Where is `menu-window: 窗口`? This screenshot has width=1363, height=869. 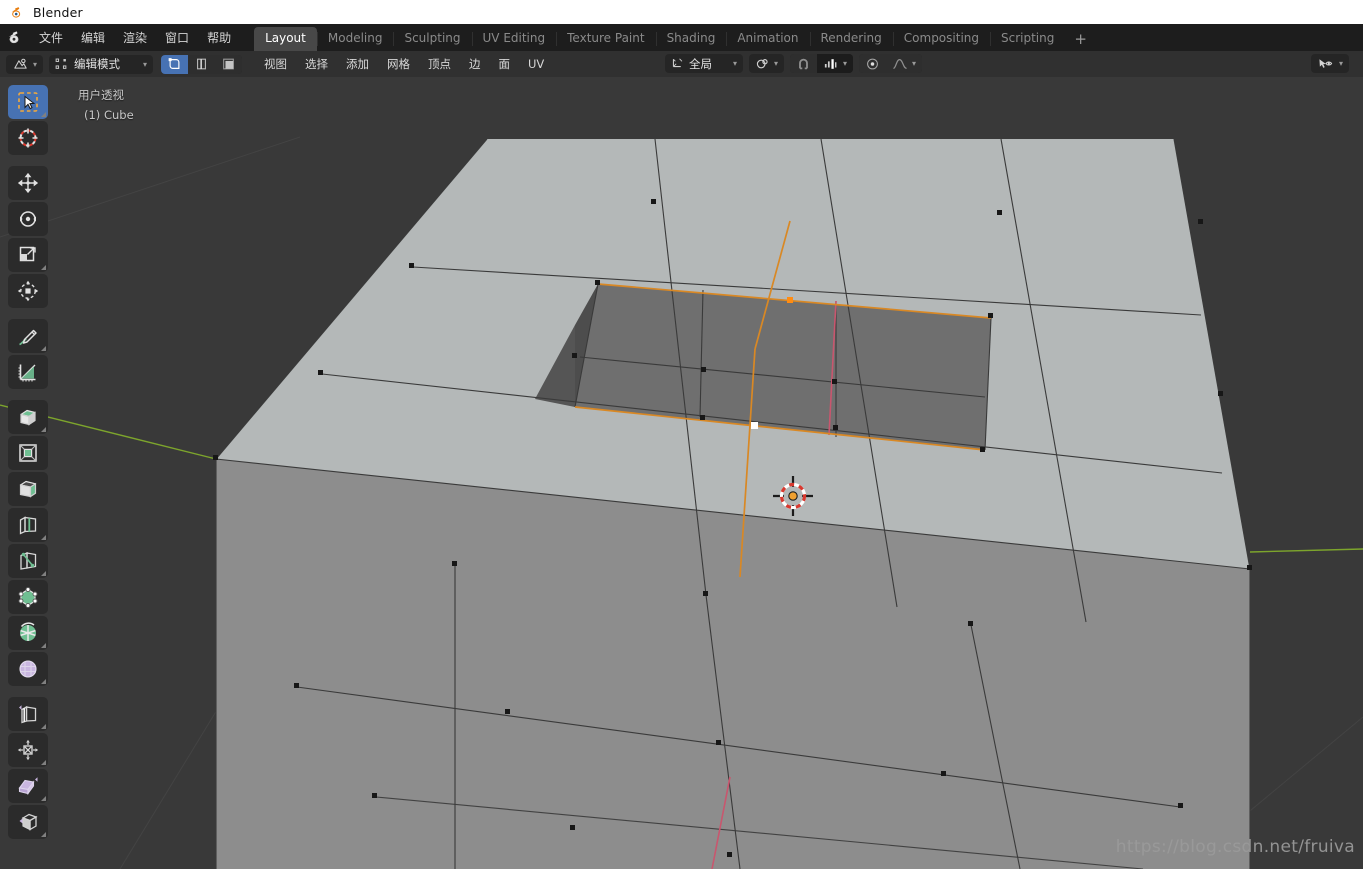
menu-window: 窗口 is located at coordinates (177, 38).